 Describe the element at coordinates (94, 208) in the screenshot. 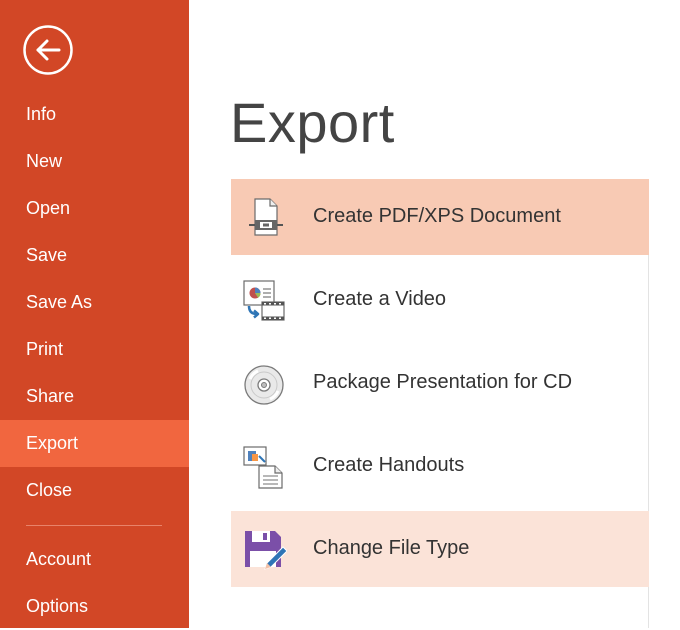

I see `nav-open: Open` at that location.